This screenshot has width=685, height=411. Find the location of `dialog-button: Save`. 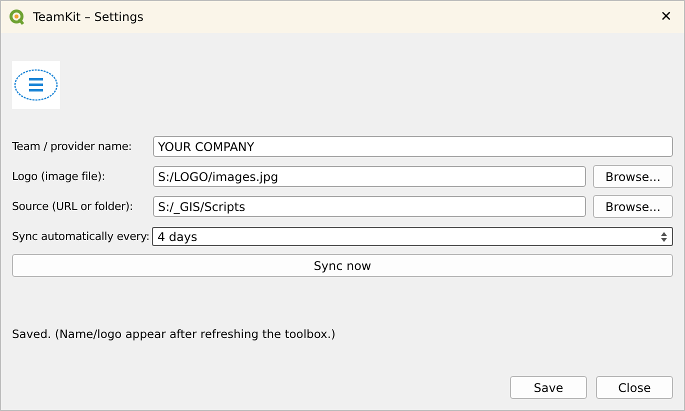

dialog-button: Save is located at coordinates (548, 387).